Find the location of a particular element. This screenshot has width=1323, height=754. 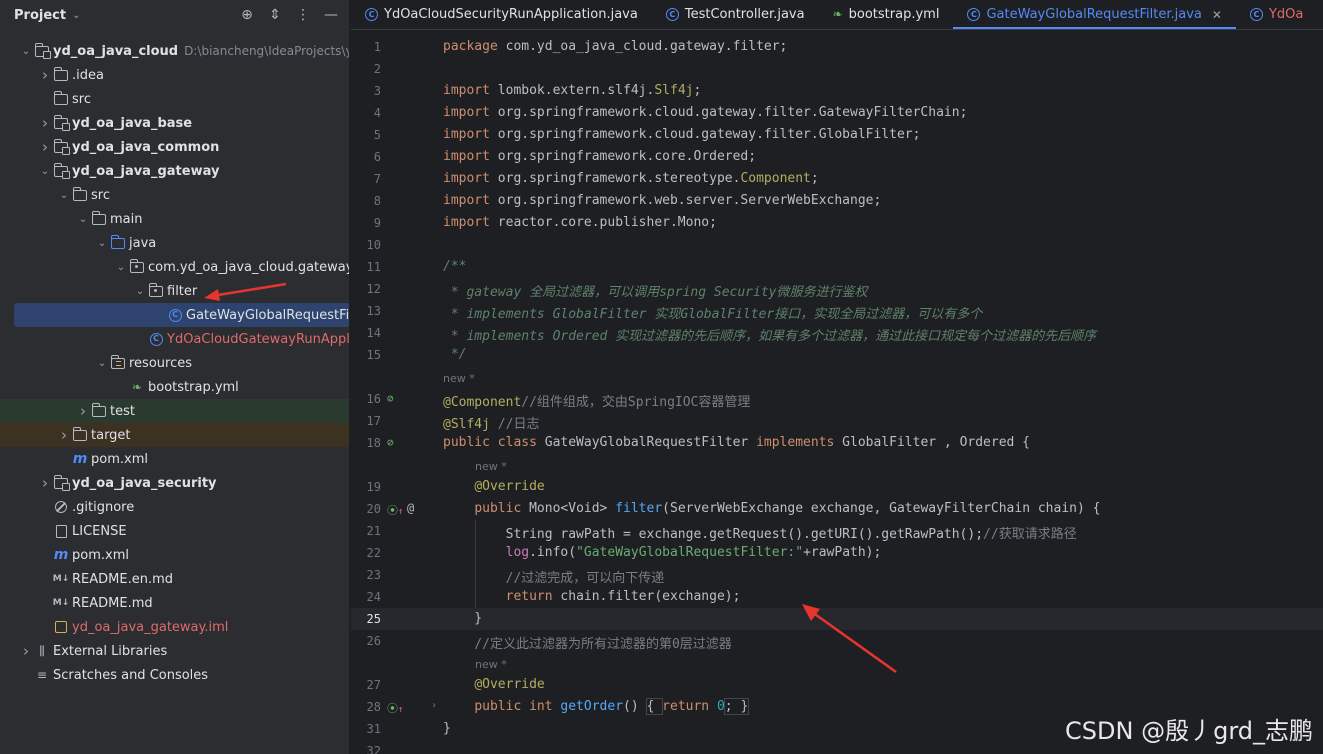

code-line: 24 return chain.filter(exchange); is located at coordinates (837, 597).